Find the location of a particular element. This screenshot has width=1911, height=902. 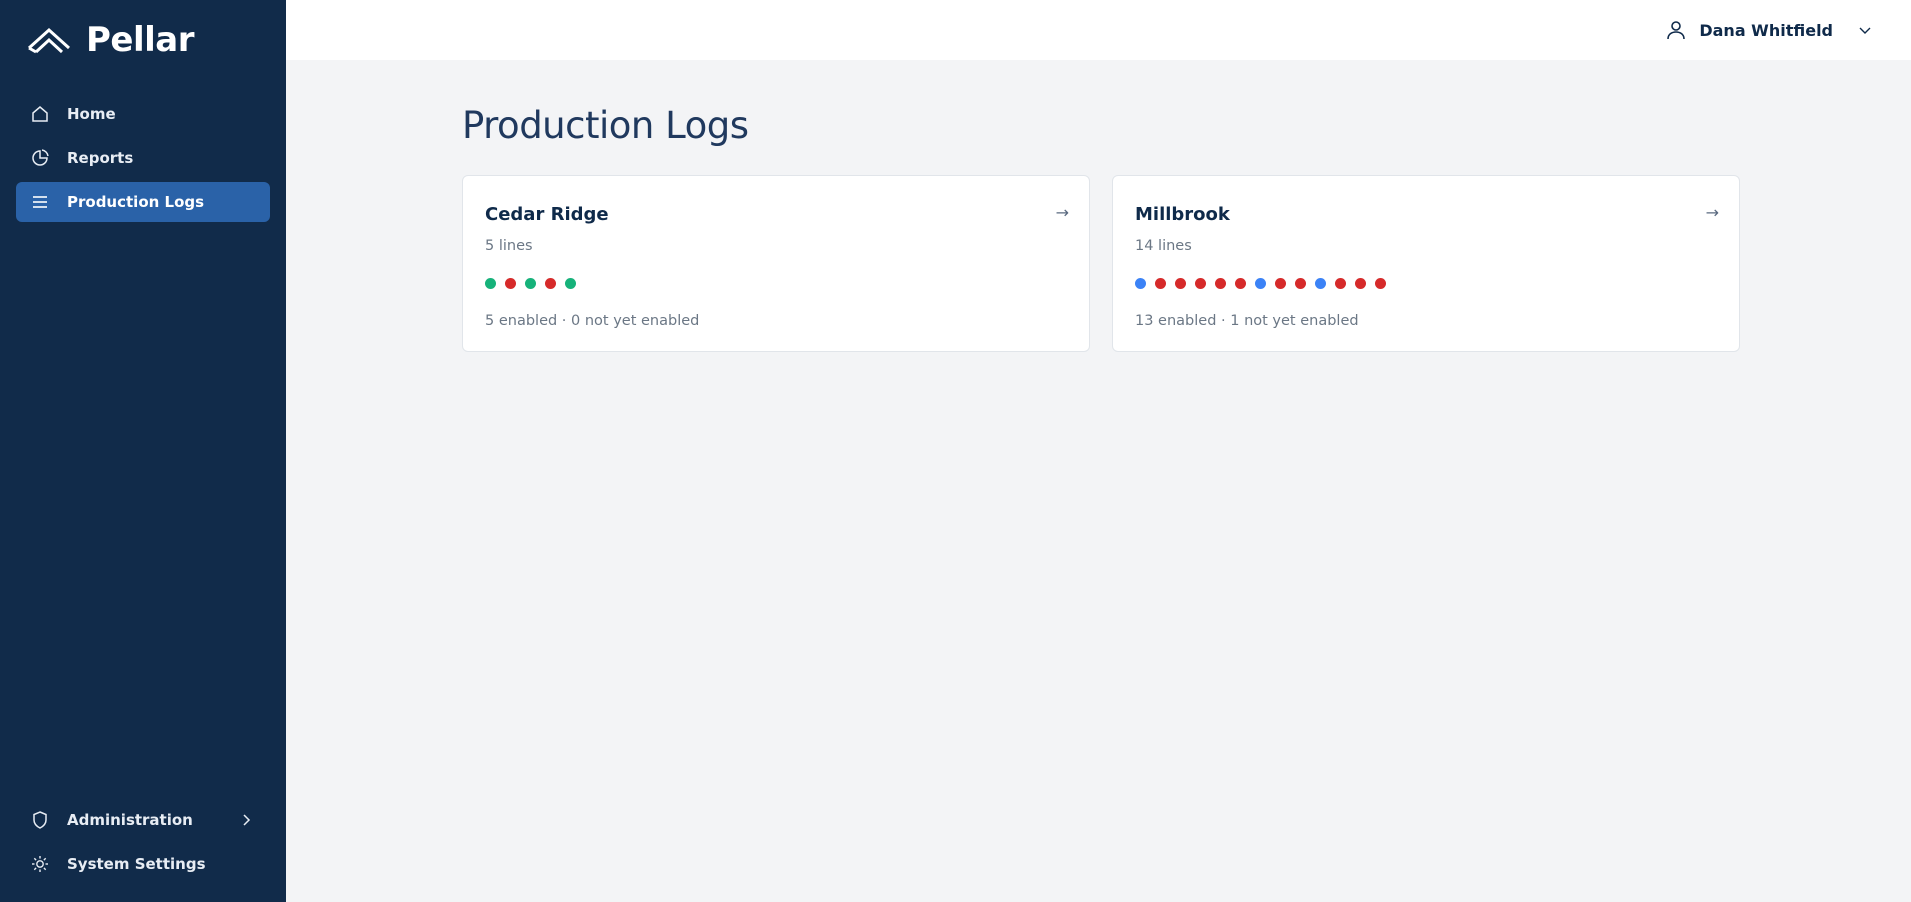

app-name: Pellar is located at coordinates (140, 40).